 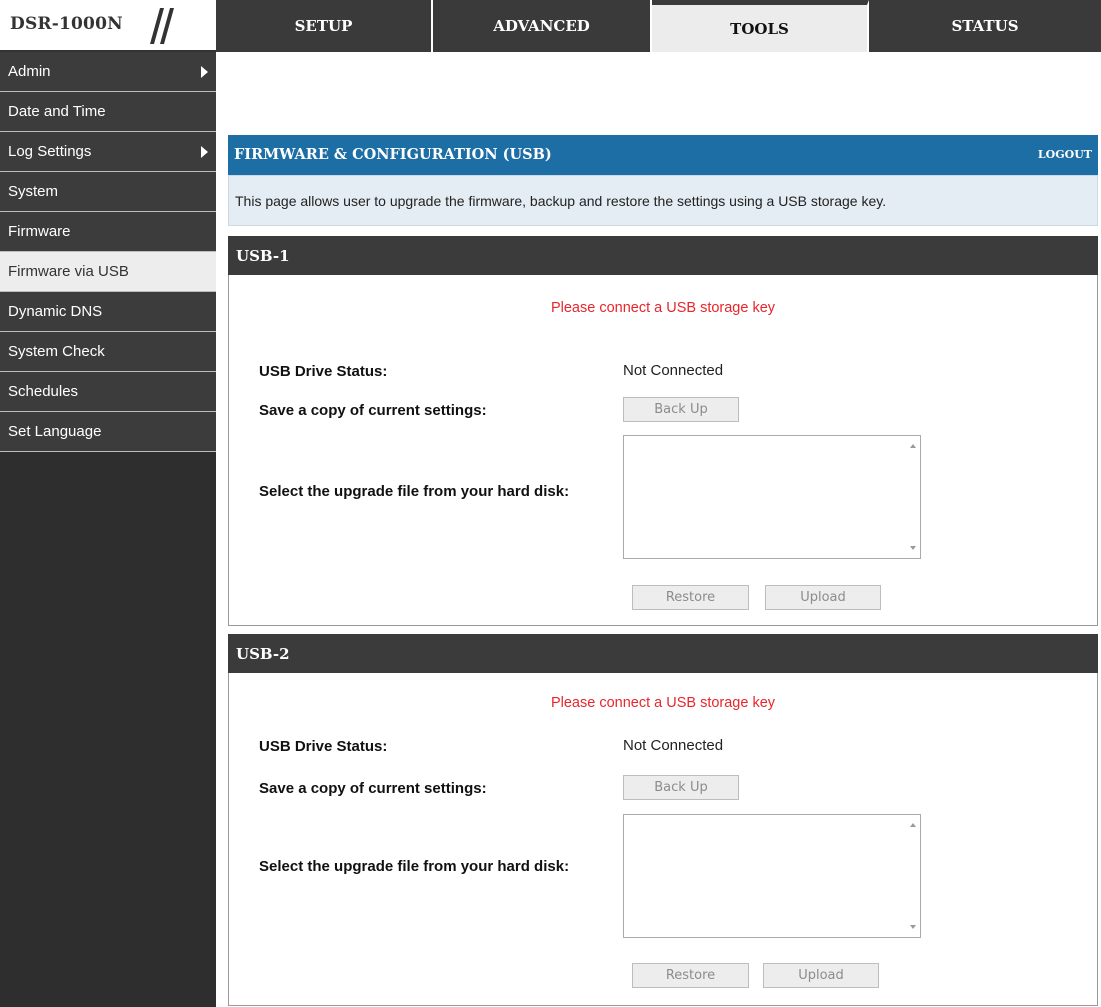 I want to click on sidebar-item-firmware: Firmware, so click(x=108, y=232).